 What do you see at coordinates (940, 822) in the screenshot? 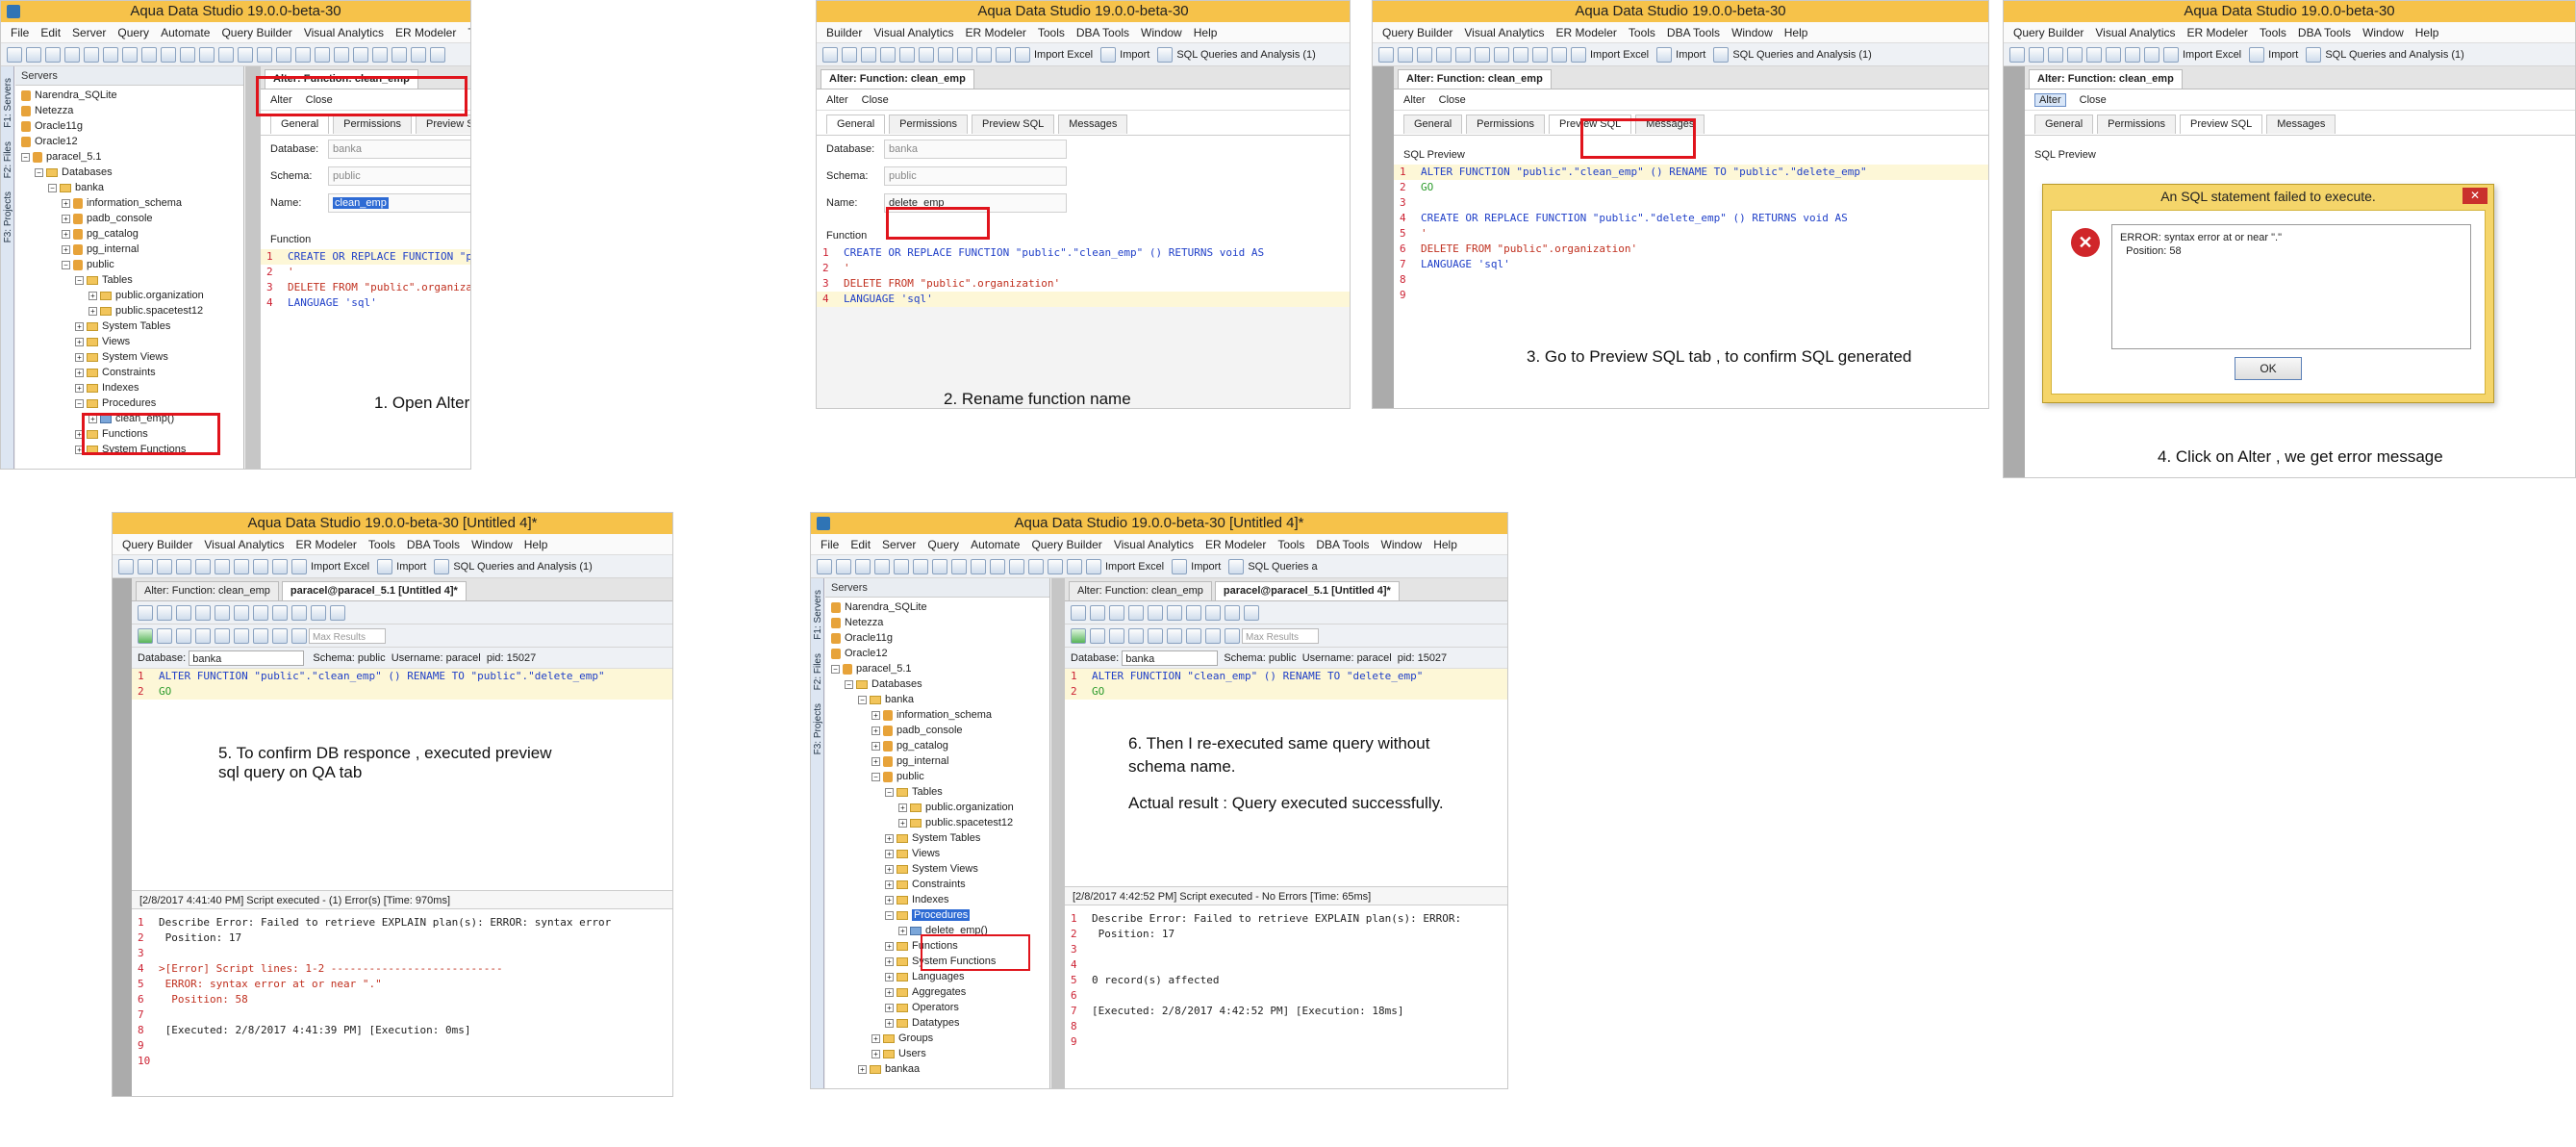
I see `tree-node: + public.spacetest12` at bounding box center [940, 822].